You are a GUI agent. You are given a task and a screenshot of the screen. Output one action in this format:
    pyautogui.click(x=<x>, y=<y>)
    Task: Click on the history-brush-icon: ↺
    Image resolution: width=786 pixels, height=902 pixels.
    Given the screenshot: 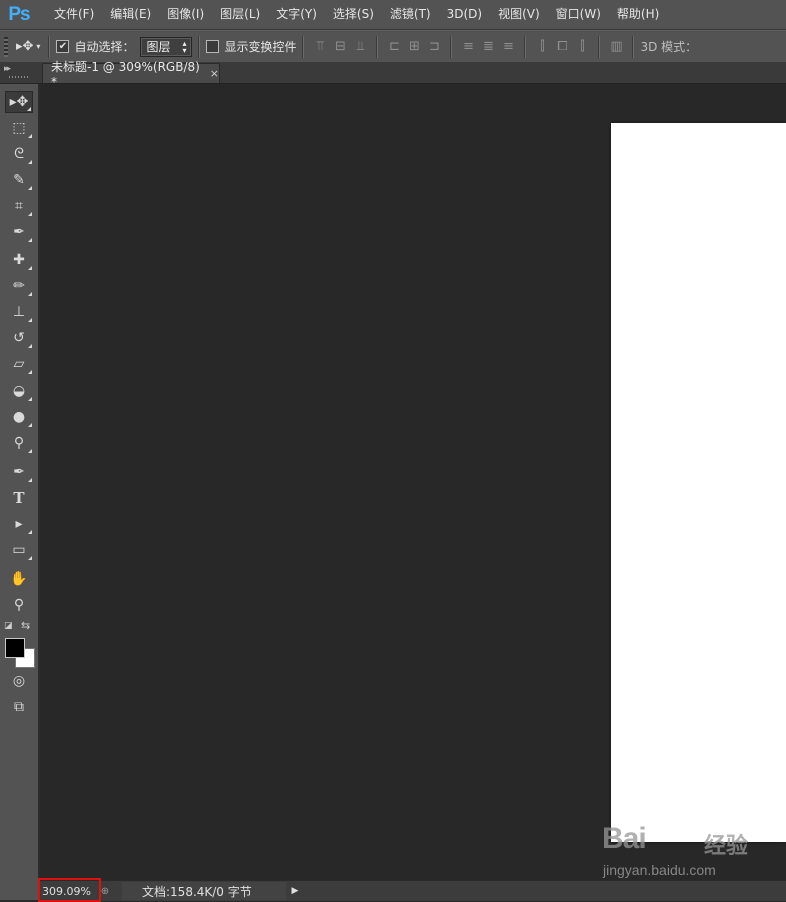 What is the action you would take?
    pyautogui.click(x=19, y=338)
    